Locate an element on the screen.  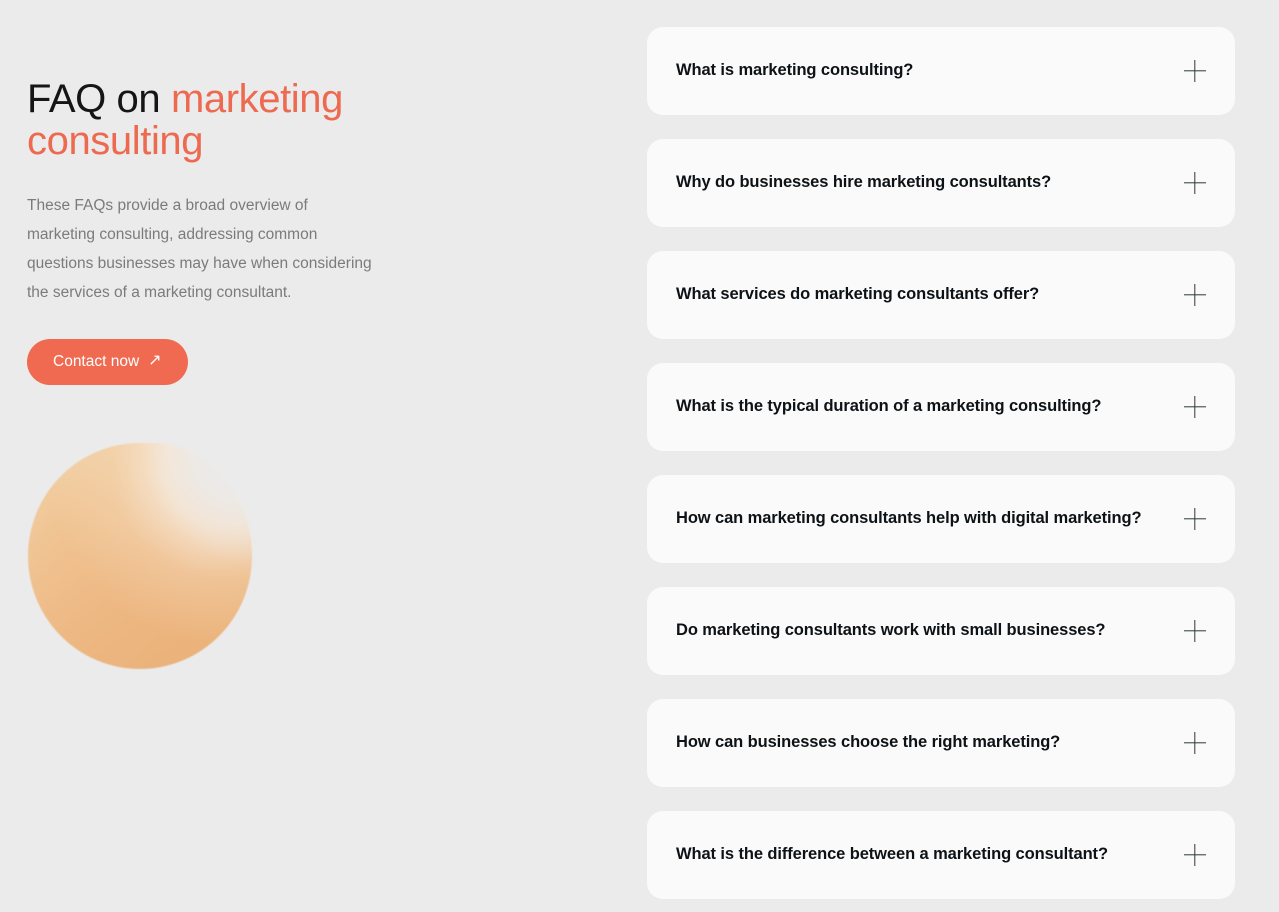
page-title-lead: FAQ on is located at coordinates (99, 99).